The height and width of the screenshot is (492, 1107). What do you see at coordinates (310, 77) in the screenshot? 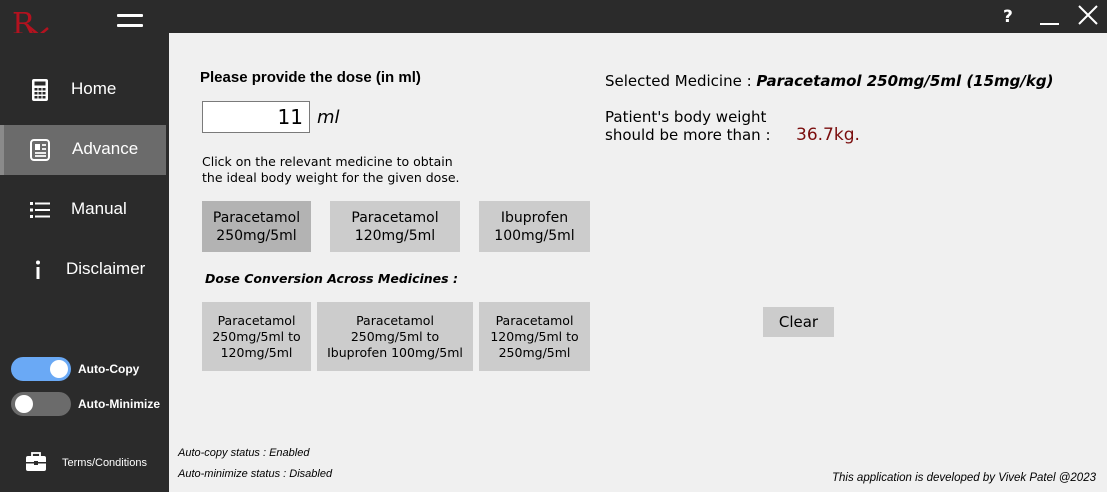
I see `dose-label: Please provide the dose (in ml)` at bounding box center [310, 77].